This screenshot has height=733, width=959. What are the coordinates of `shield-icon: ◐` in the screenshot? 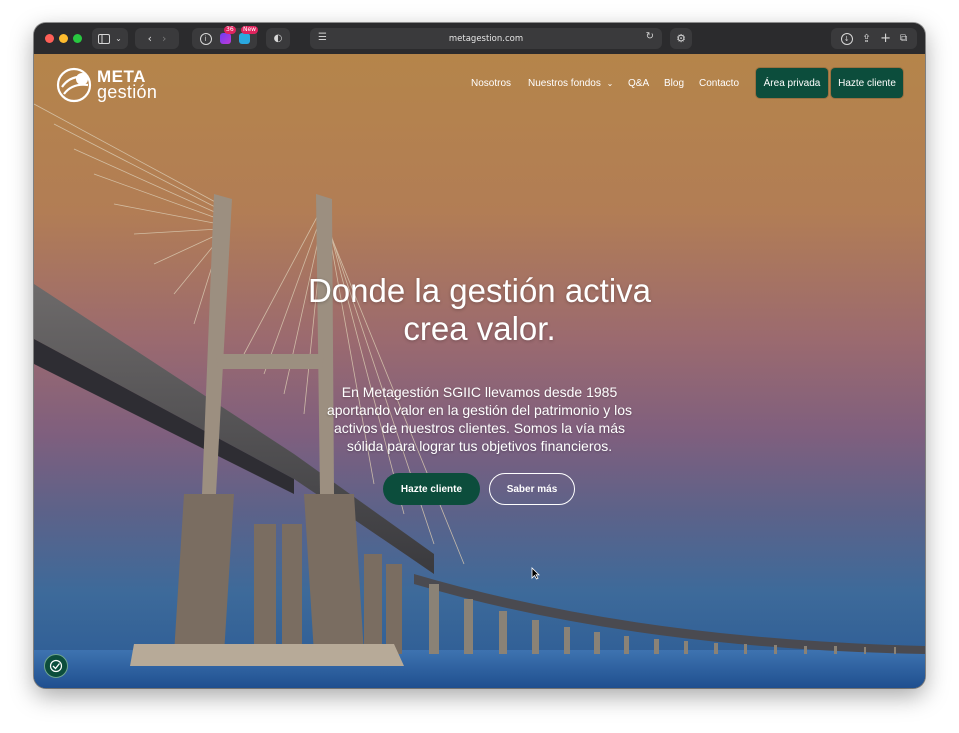 It's located at (278, 38).